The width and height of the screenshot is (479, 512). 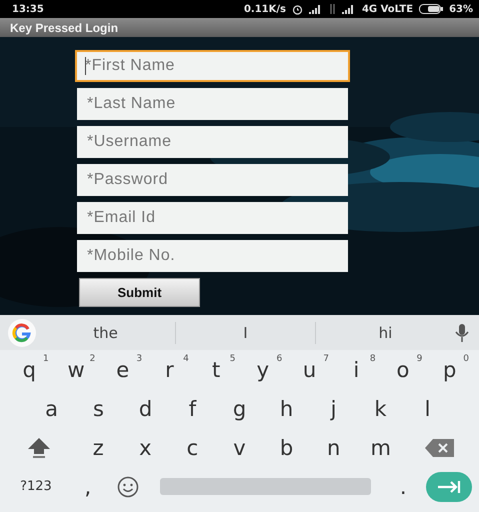 I want to click on keyboard-key: f, so click(x=192, y=408).